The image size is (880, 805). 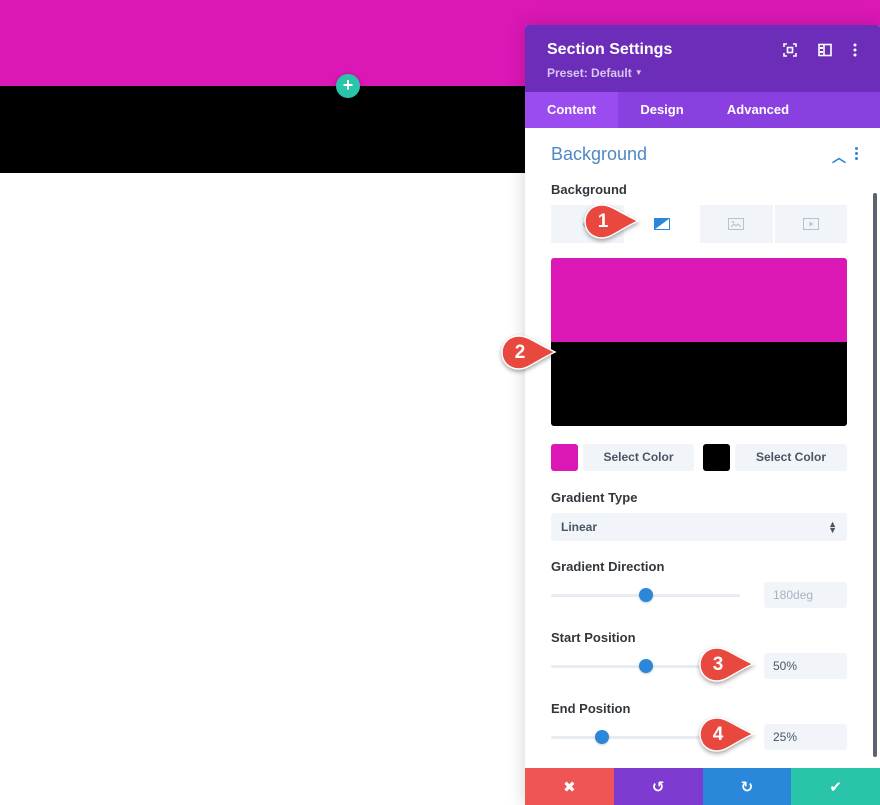 I want to click on gradient-type-label: Gradient Type, so click(x=594, y=497).